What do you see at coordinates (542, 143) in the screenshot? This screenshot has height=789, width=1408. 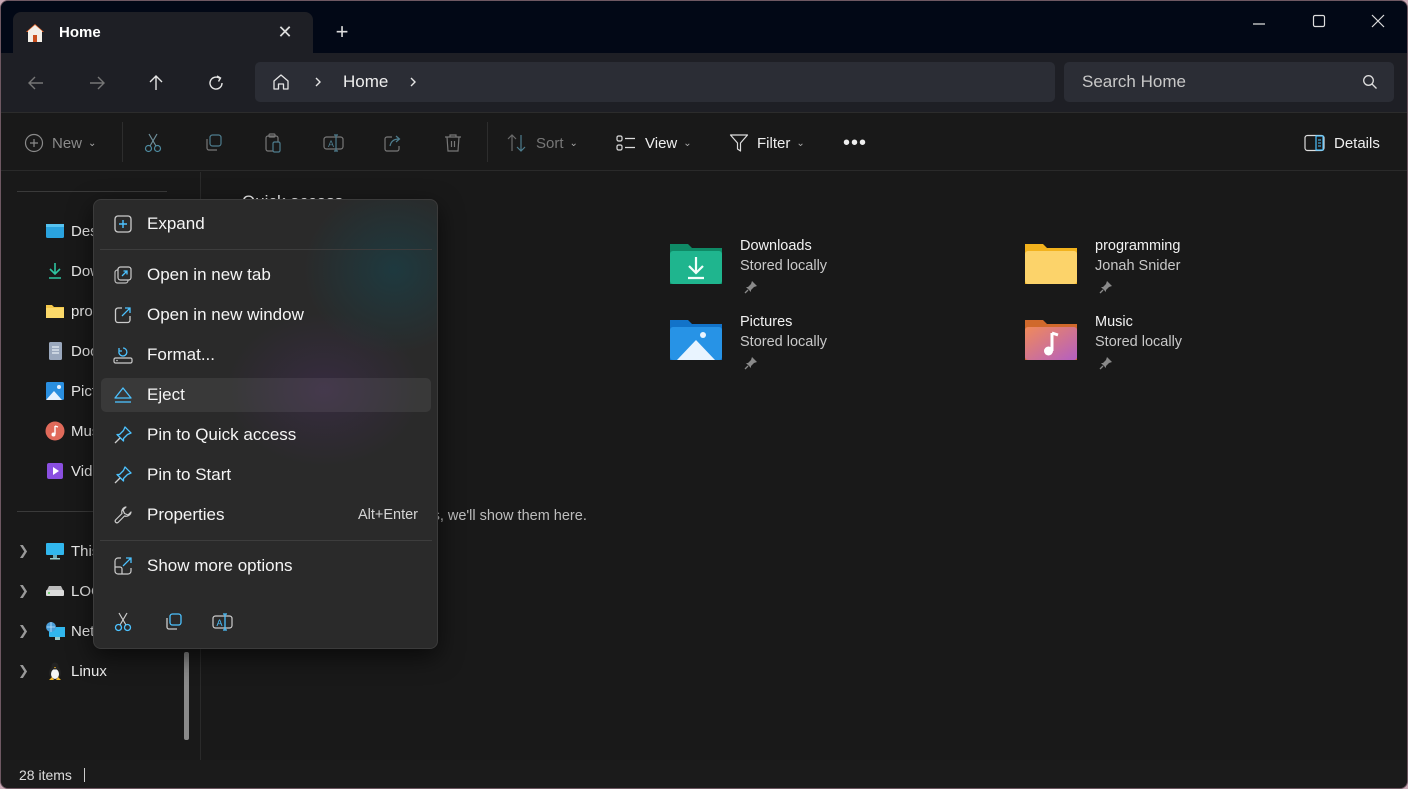 I see `sort-button: Sort ⌄` at bounding box center [542, 143].